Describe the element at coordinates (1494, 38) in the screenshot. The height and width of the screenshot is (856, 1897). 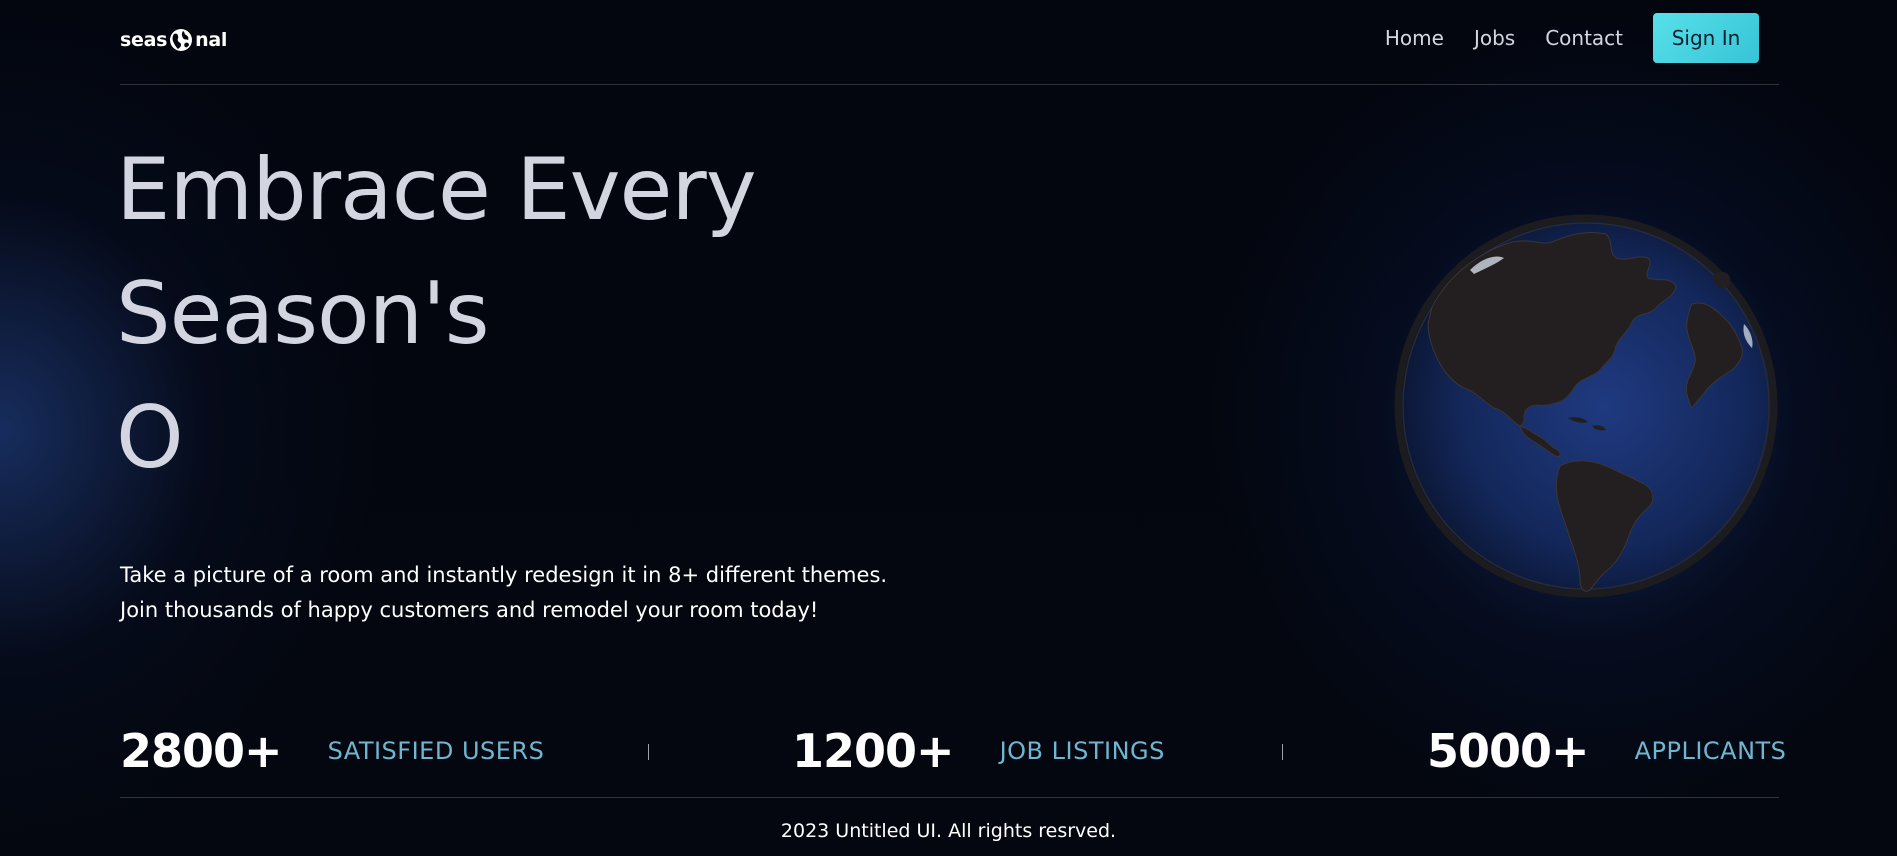
I see `nav-jobs-link: Jobs` at that location.